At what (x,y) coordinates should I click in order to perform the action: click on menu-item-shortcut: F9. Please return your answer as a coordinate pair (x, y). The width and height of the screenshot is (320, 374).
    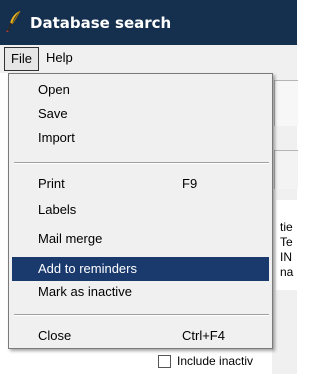
    Looking at the image, I should click on (190, 183).